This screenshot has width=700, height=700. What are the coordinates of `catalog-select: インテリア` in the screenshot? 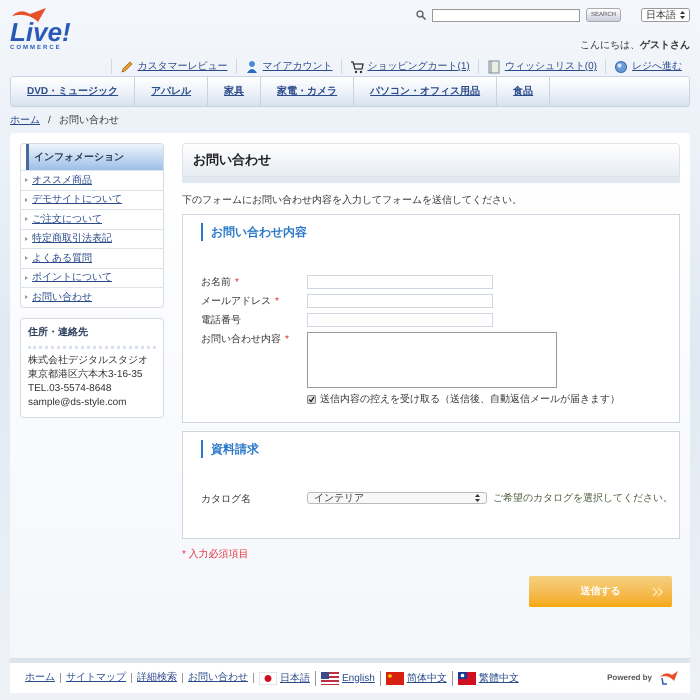 It's located at (397, 498).